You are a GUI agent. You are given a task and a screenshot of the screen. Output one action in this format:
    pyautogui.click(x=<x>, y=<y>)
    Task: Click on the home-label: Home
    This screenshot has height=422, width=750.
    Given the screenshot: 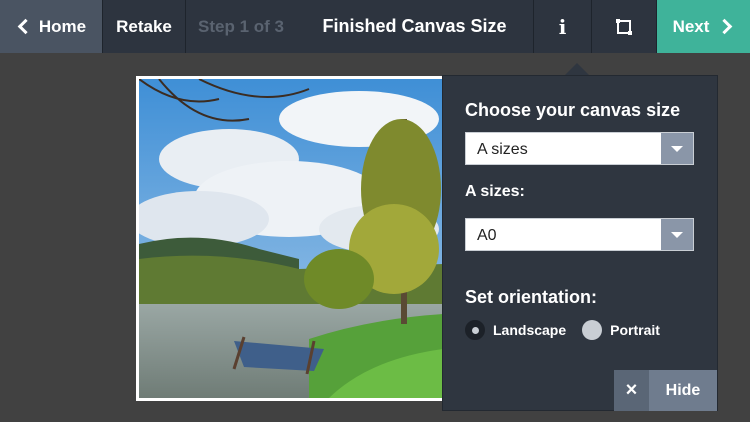 What is the action you would take?
    pyautogui.click(x=62, y=26)
    